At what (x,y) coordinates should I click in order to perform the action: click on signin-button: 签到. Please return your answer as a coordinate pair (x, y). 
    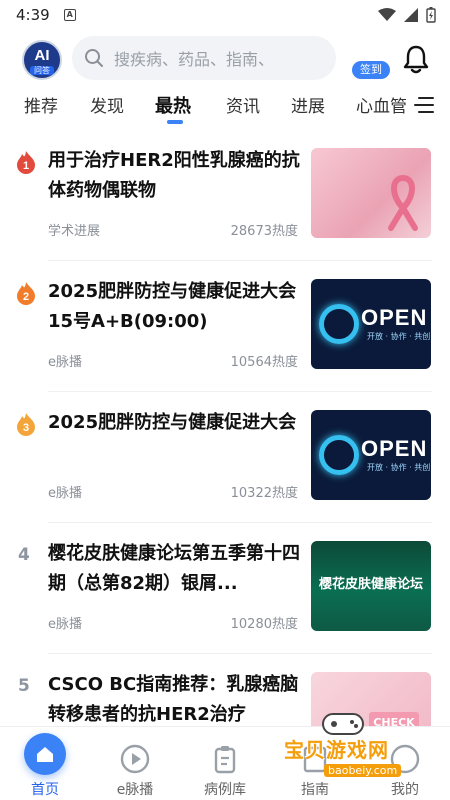
    Looking at the image, I should click on (371, 70).